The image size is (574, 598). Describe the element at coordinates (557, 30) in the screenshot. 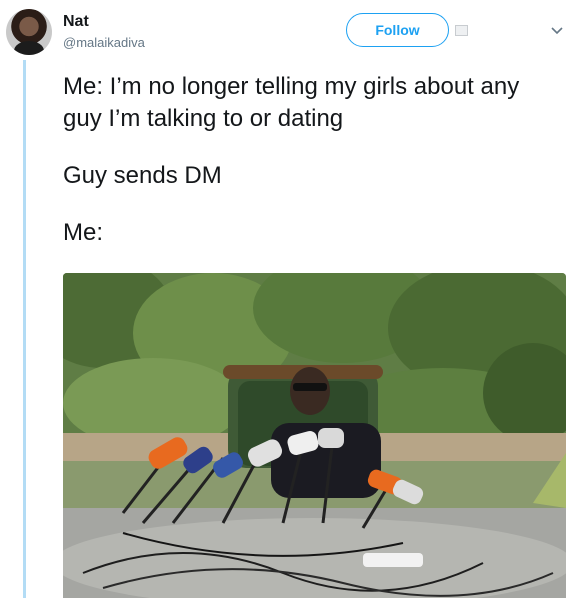

I see `chevron-down-icon` at that location.